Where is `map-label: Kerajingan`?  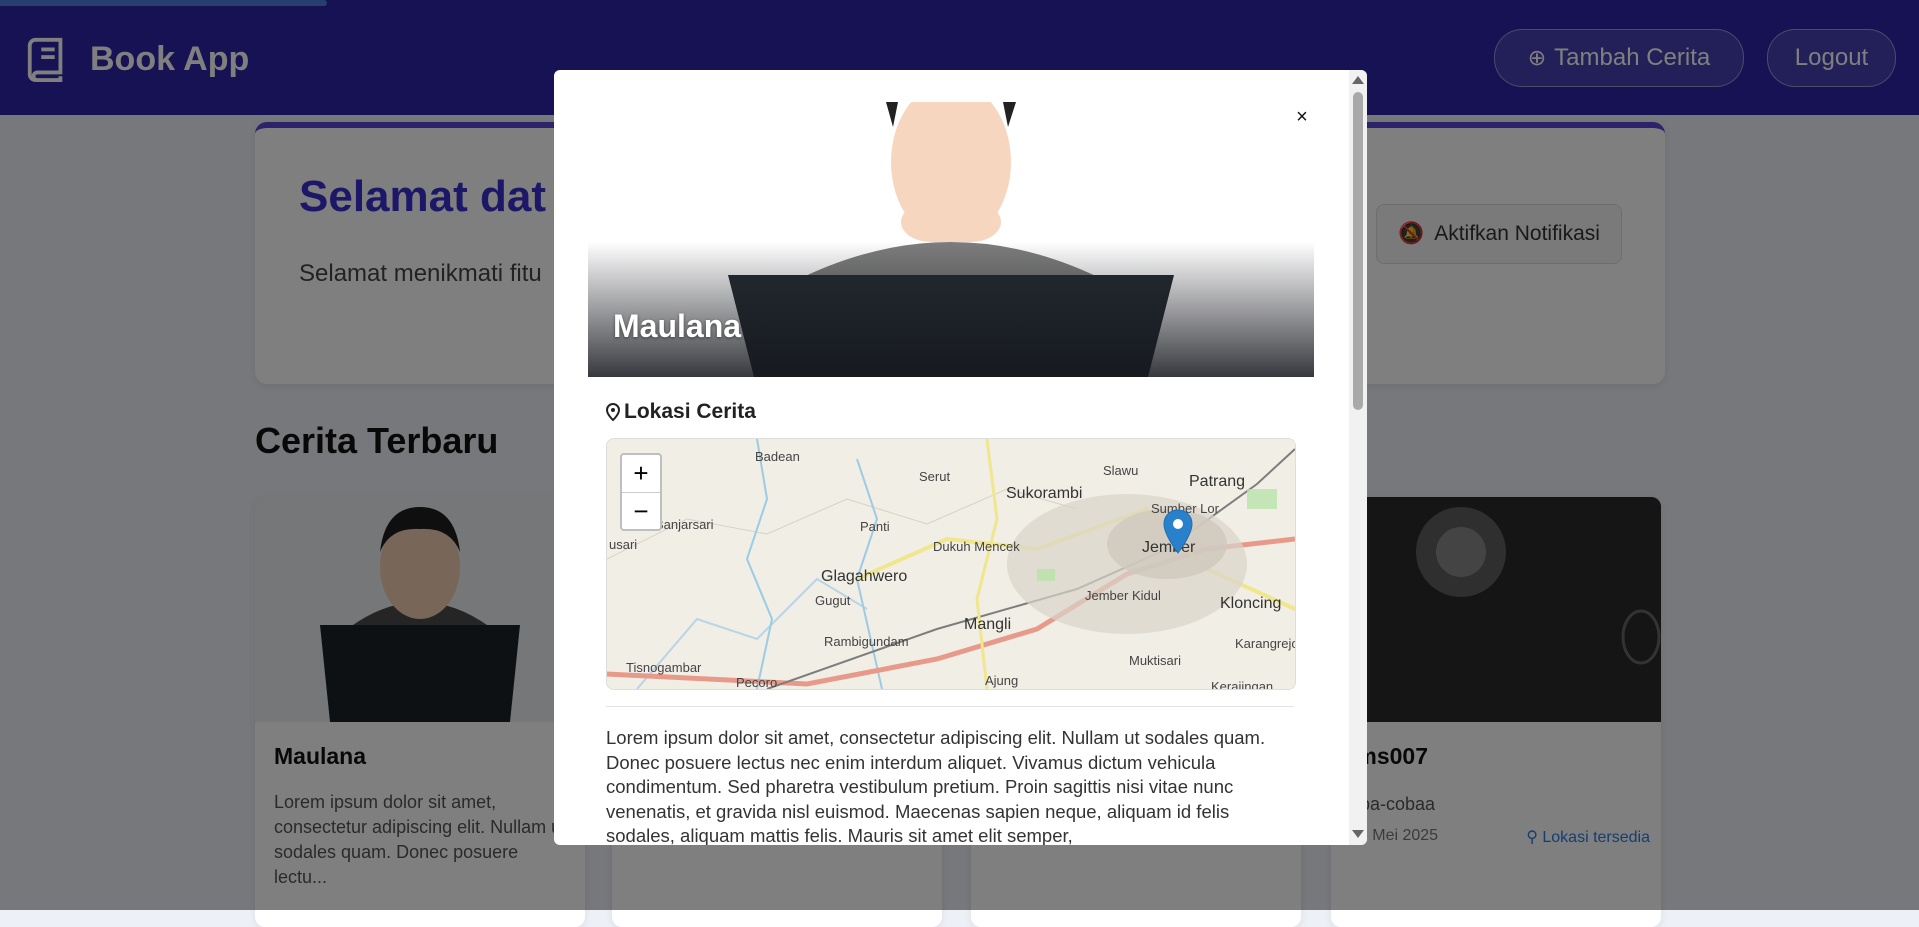 map-label: Kerajingan is located at coordinates (1242, 684).